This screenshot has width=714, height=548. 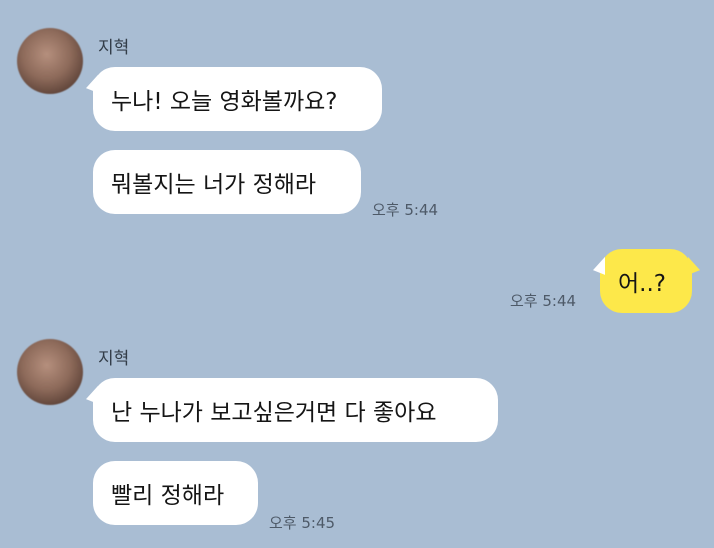 I want to click on message-bubble: 난 누나가 보고싶은거면 다 좋아요, so click(x=295, y=410).